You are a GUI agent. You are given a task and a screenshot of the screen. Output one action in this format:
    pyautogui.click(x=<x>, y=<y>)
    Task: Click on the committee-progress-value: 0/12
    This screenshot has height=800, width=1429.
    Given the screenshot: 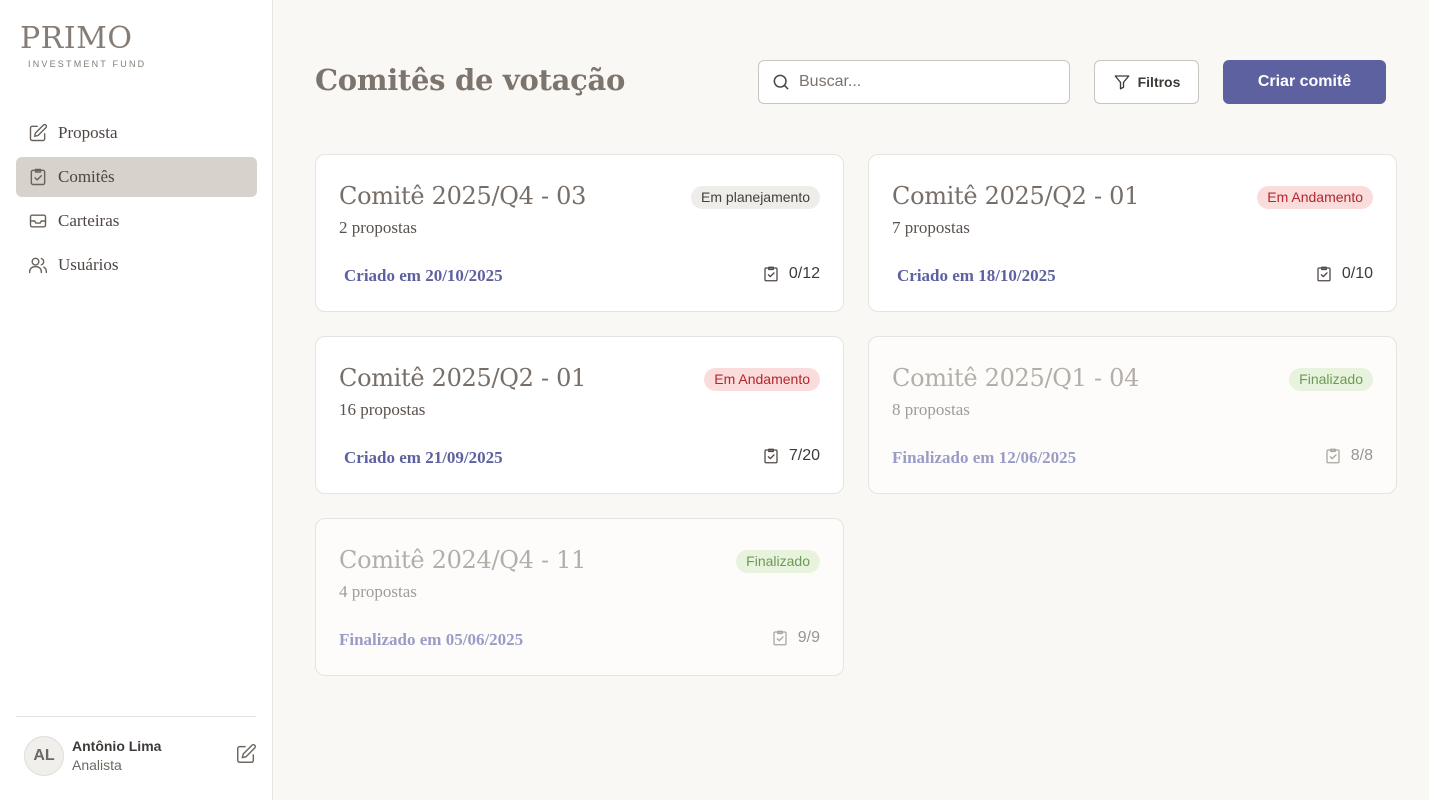 What is the action you would take?
    pyautogui.click(x=804, y=273)
    